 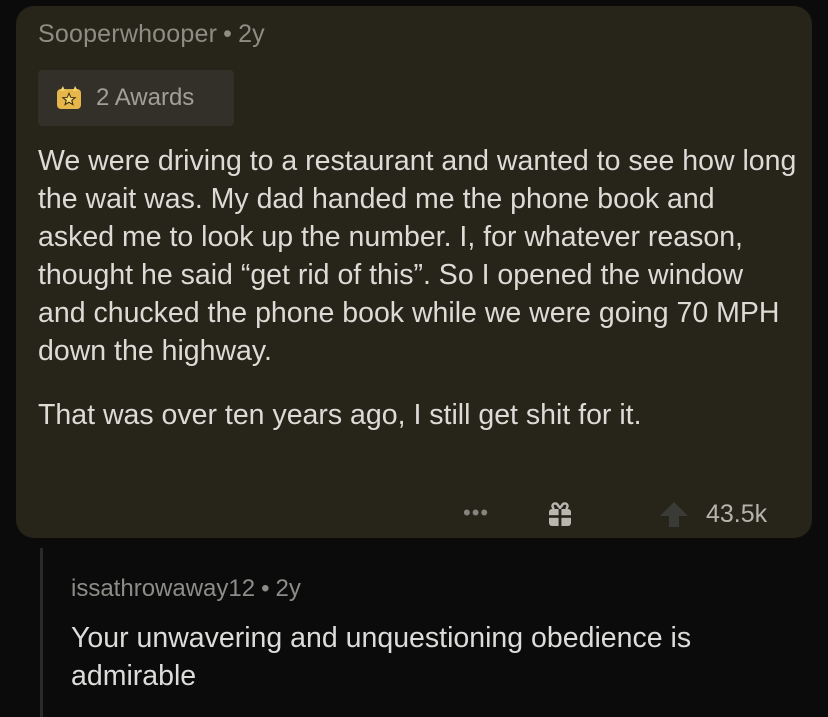 What do you see at coordinates (476, 513) in the screenshot?
I see `more-options-icon: •••` at bounding box center [476, 513].